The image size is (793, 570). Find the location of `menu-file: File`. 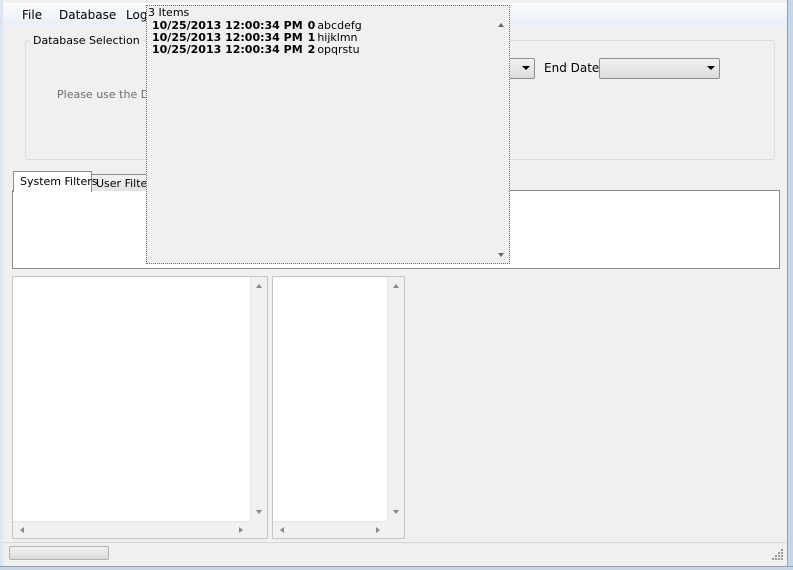

menu-file: File is located at coordinates (32, 15).